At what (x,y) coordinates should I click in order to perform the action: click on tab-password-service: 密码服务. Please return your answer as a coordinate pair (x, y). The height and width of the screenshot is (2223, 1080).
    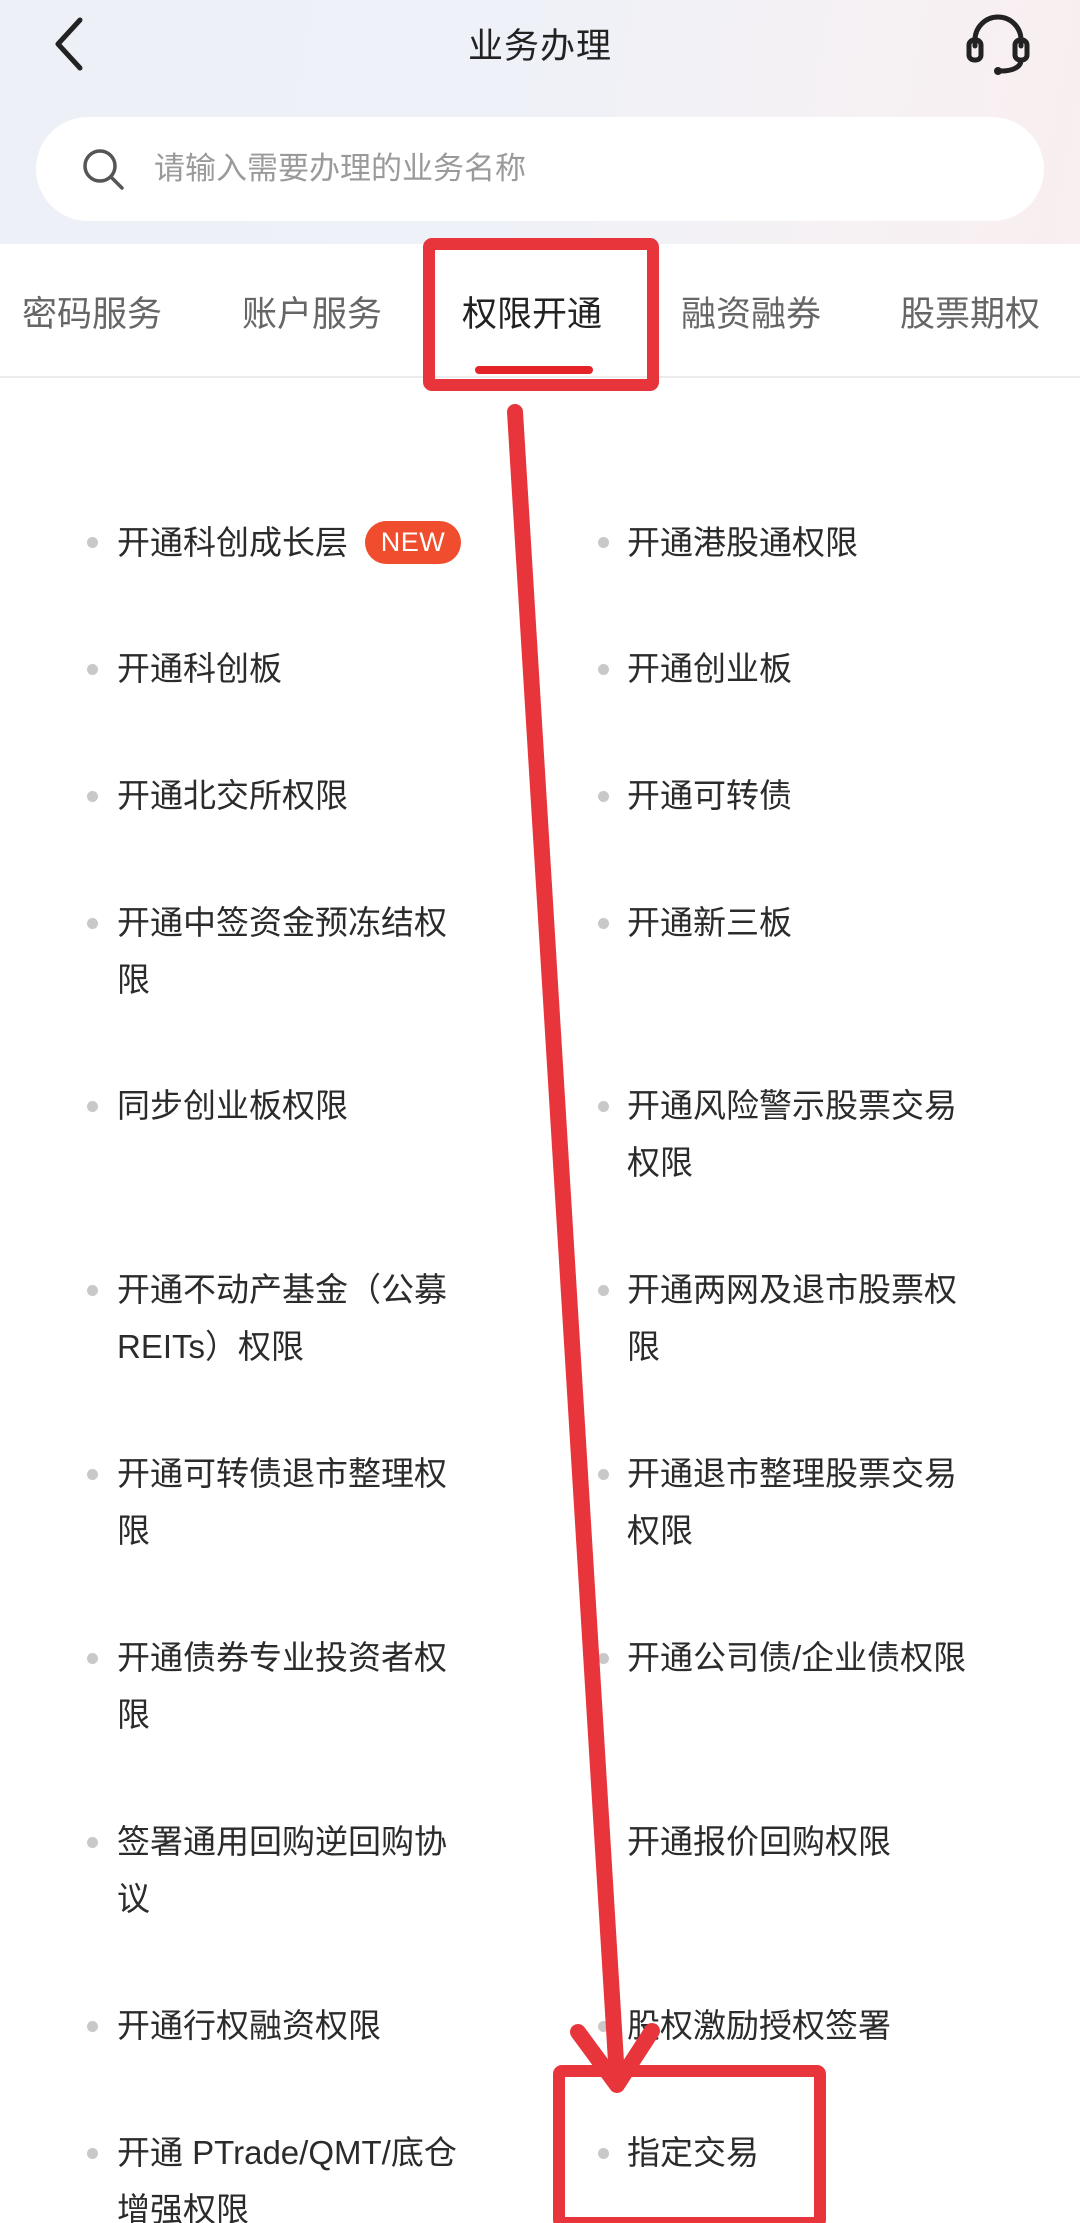
    Looking at the image, I should click on (92, 311).